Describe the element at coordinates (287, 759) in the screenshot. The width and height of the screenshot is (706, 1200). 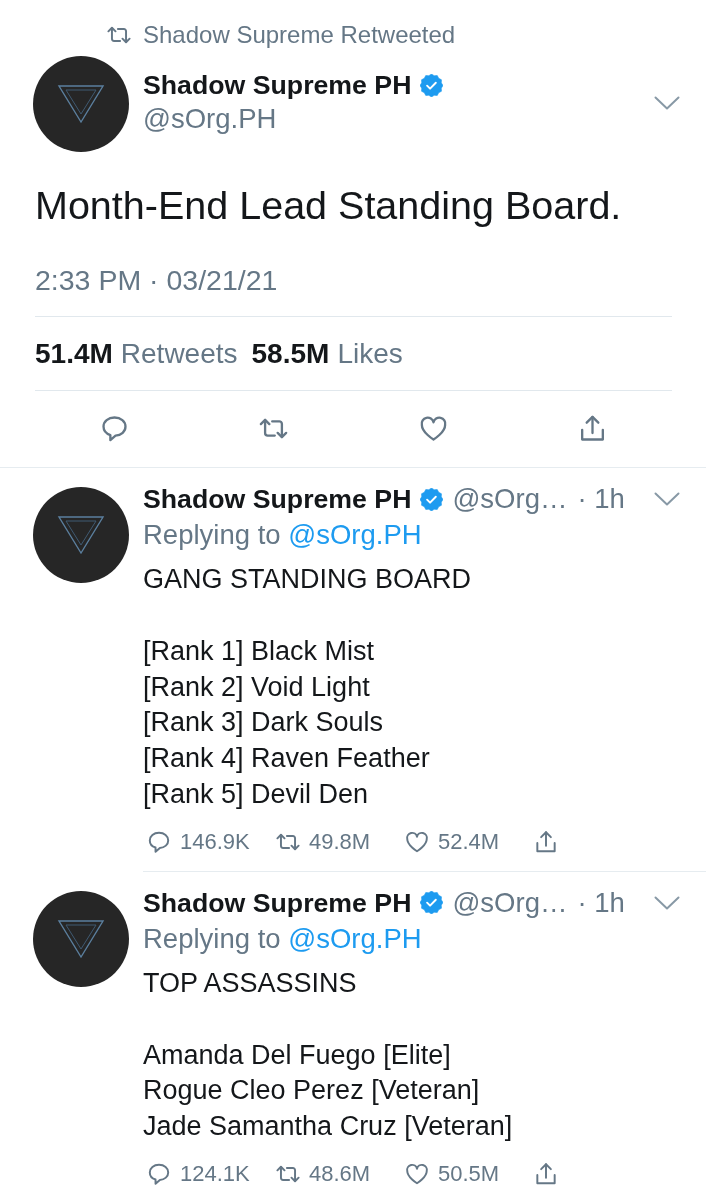
I see `tweet-text-line: [Rank 4] Raven Feather` at that location.